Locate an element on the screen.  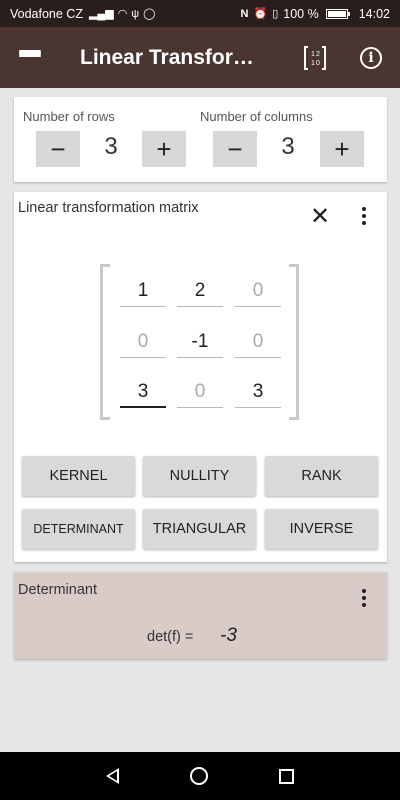
menu-button is located at coordinates (30, 57).